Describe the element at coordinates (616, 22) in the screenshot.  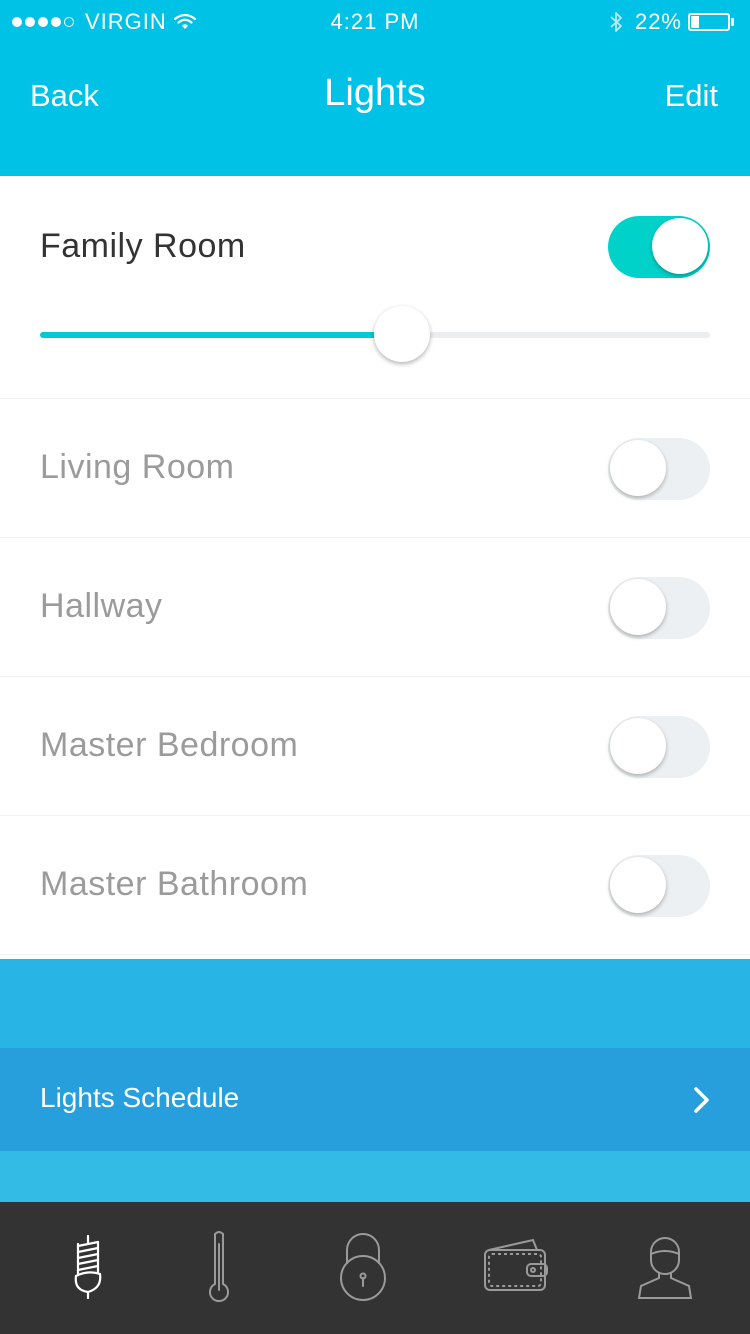
I see `bluetooth-icon` at that location.